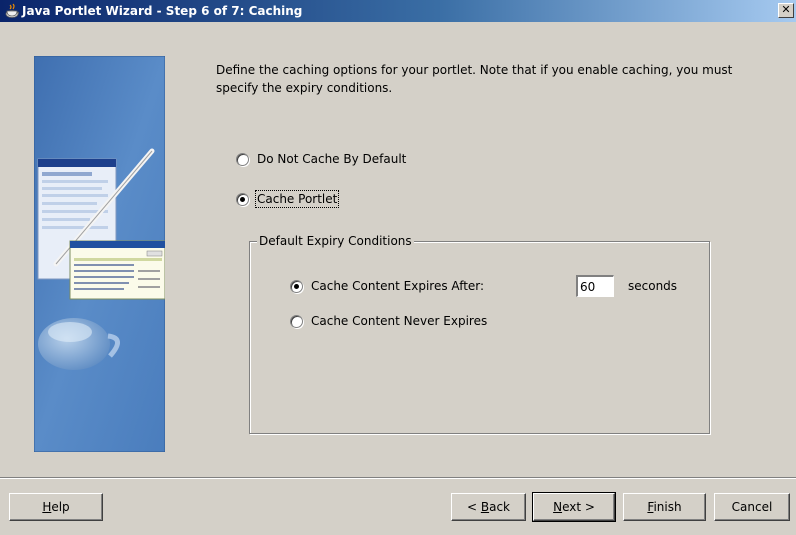  Describe the element at coordinates (335, 241) in the screenshot. I see `expiry-groupbox-legend: Default Expiry Conditions` at that location.